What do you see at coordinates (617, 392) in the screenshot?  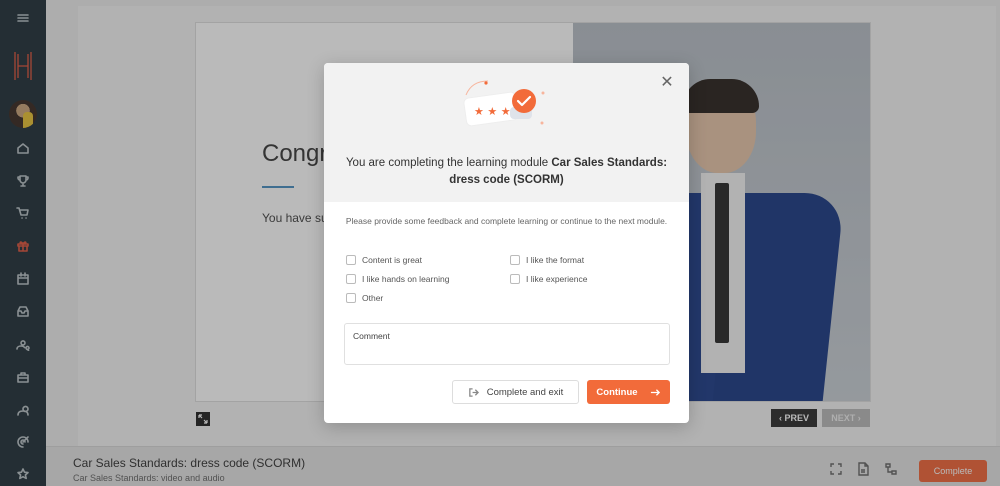 I see `continue-label: Continue` at bounding box center [617, 392].